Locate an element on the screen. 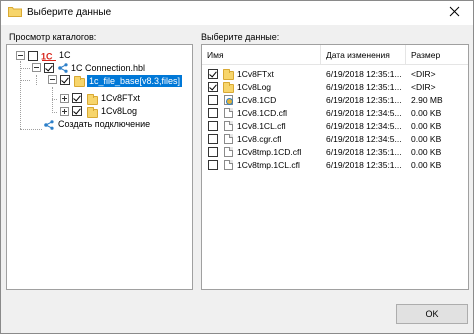 The height and width of the screenshot is (334, 474). list-item: 1Cv8FTxt 6/19/2018 12:35:1... <DIR> is located at coordinates (335, 74).